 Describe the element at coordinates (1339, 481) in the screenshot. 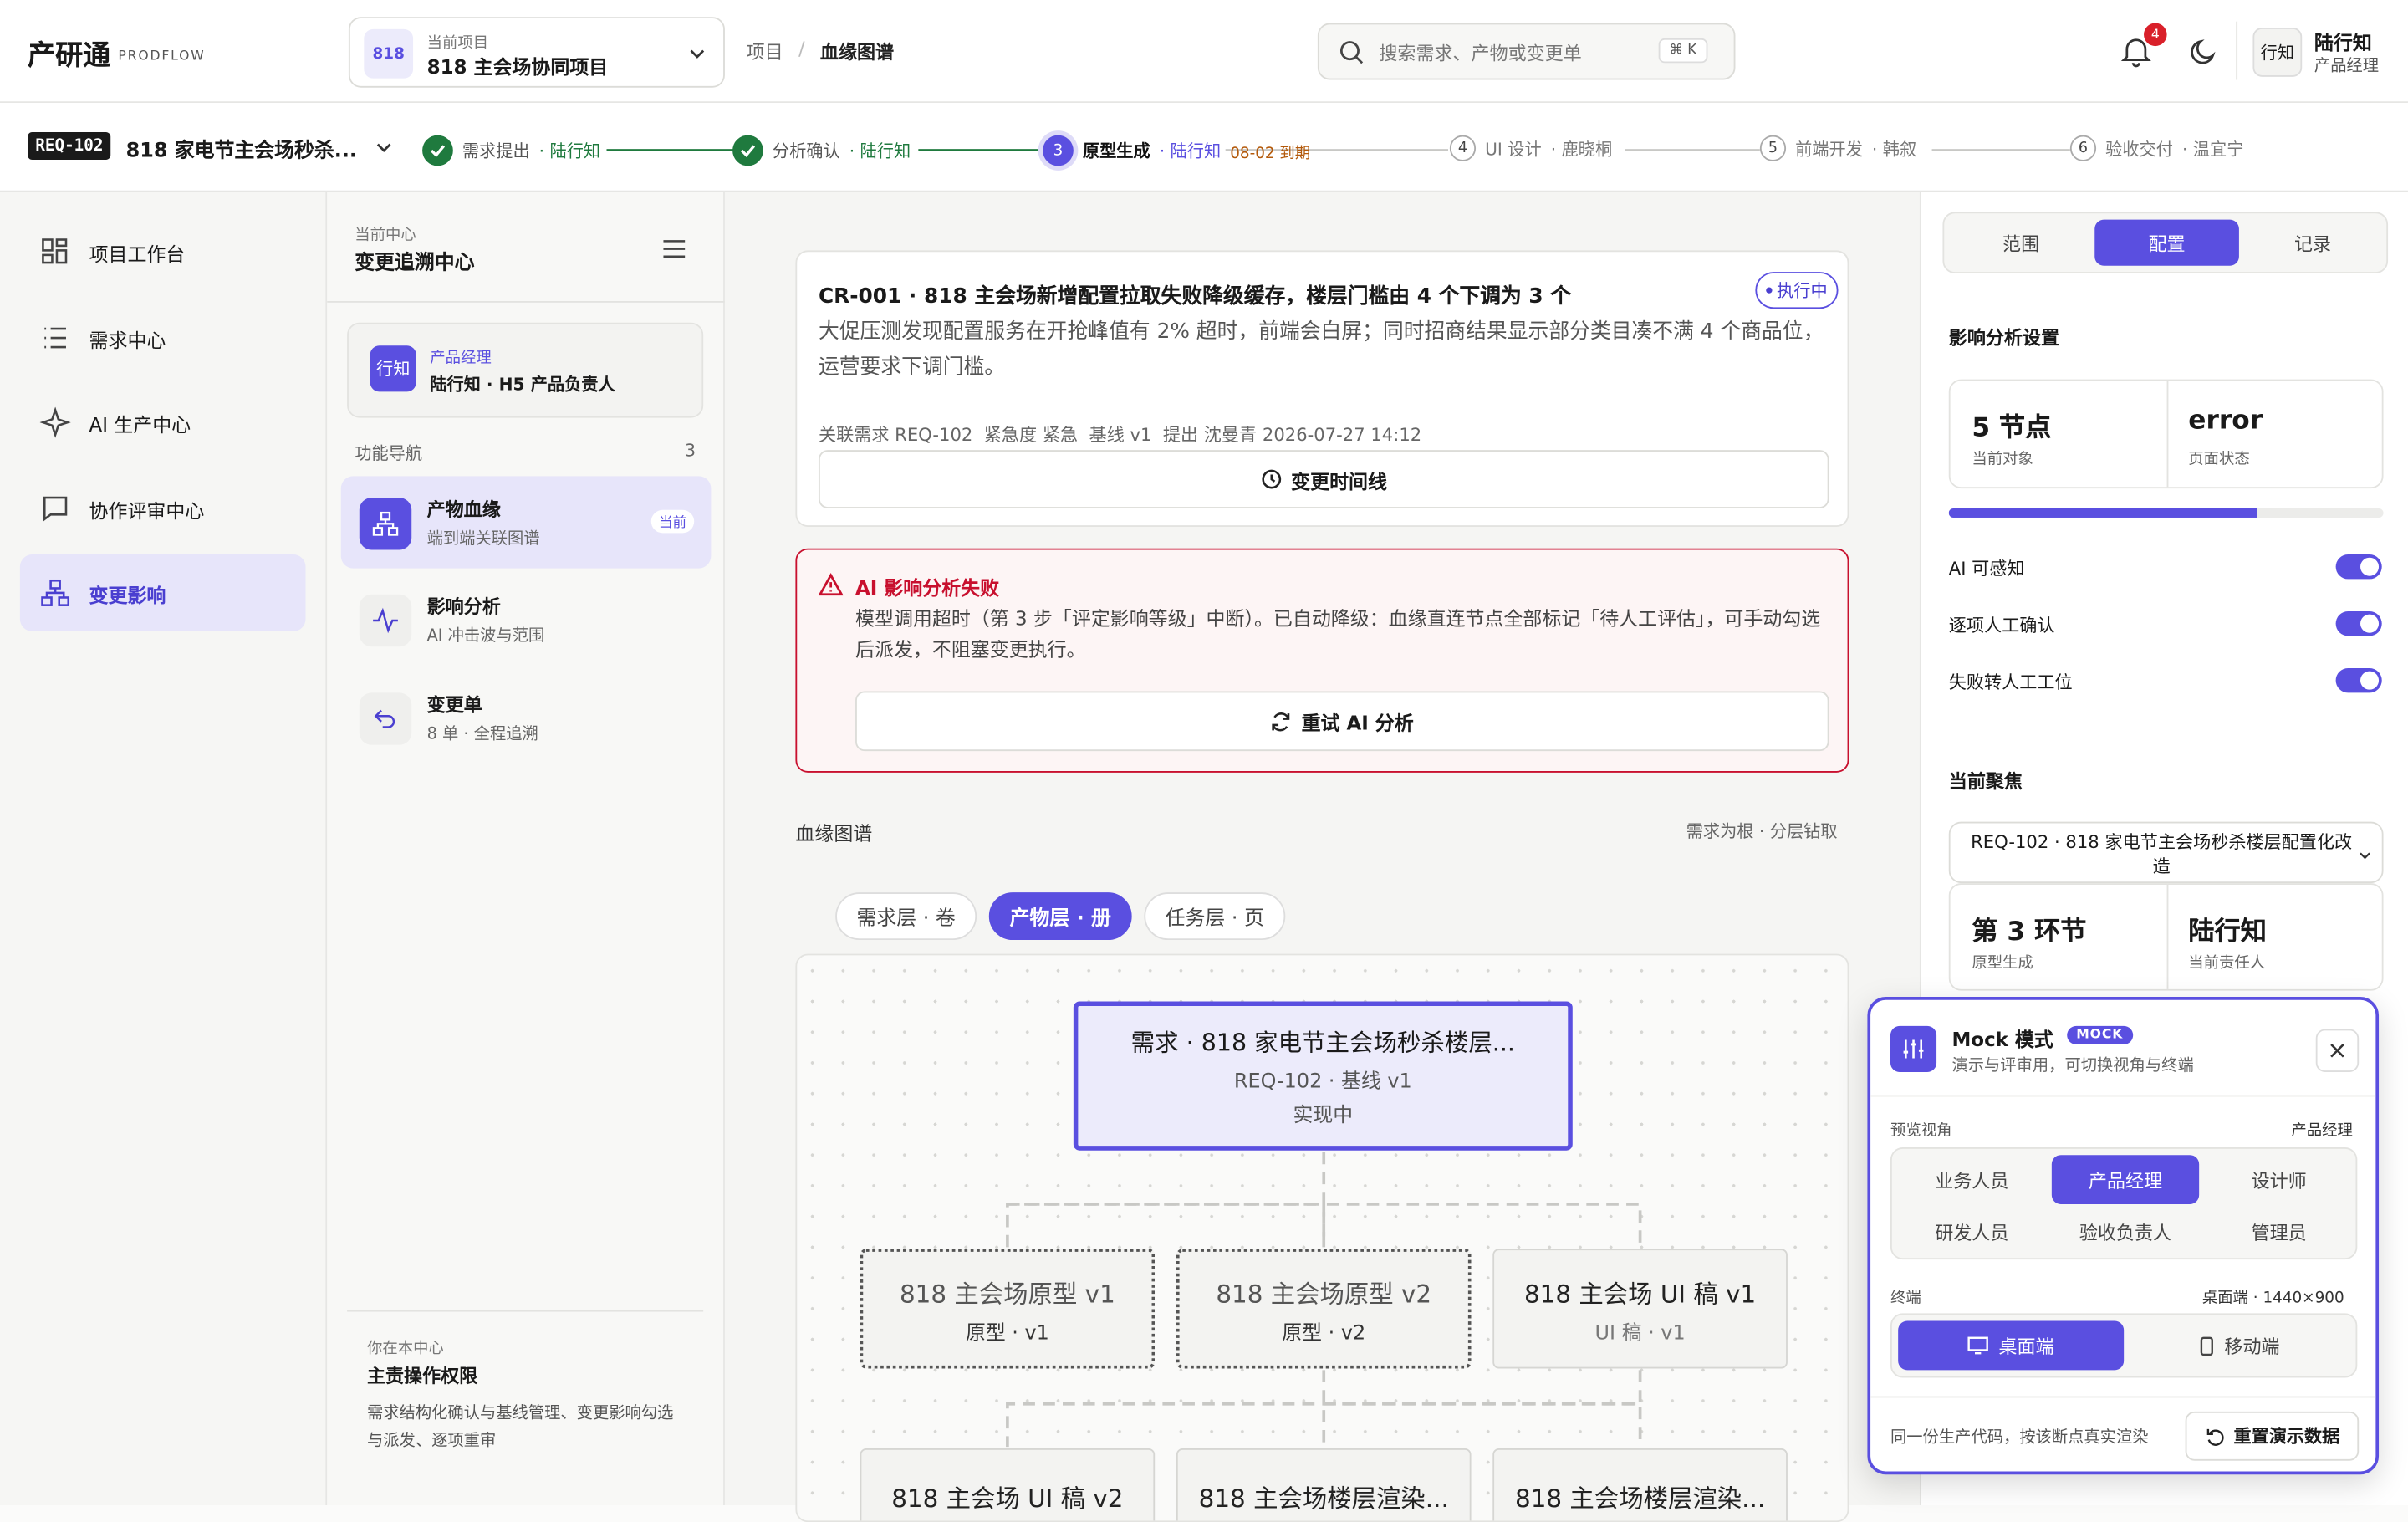

I see `timeline-button-label: 变更时间线` at that location.